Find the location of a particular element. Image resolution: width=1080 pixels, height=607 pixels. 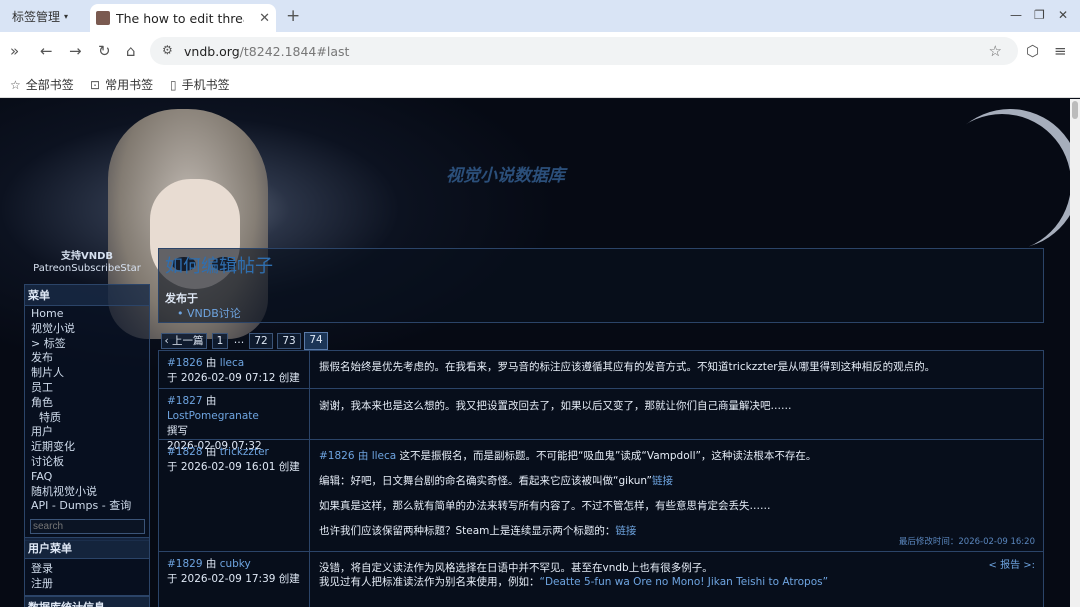

menu-title: 菜单 is located at coordinates (87, 295).